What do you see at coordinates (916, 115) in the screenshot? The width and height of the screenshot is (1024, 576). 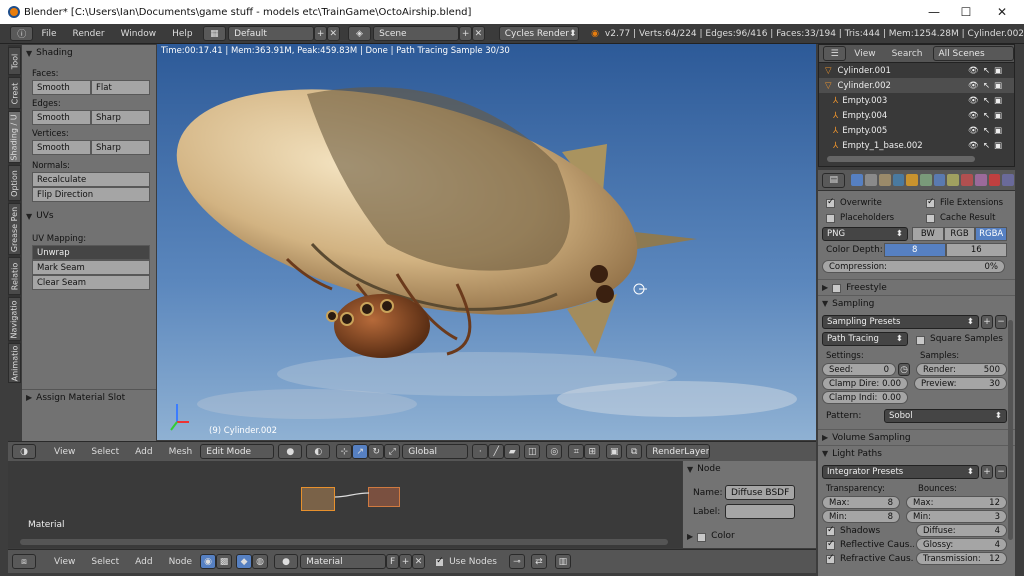 I see `outliner-row-empty-004: ⅄ Empty.004 👁↖▣` at bounding box center [916, 115].